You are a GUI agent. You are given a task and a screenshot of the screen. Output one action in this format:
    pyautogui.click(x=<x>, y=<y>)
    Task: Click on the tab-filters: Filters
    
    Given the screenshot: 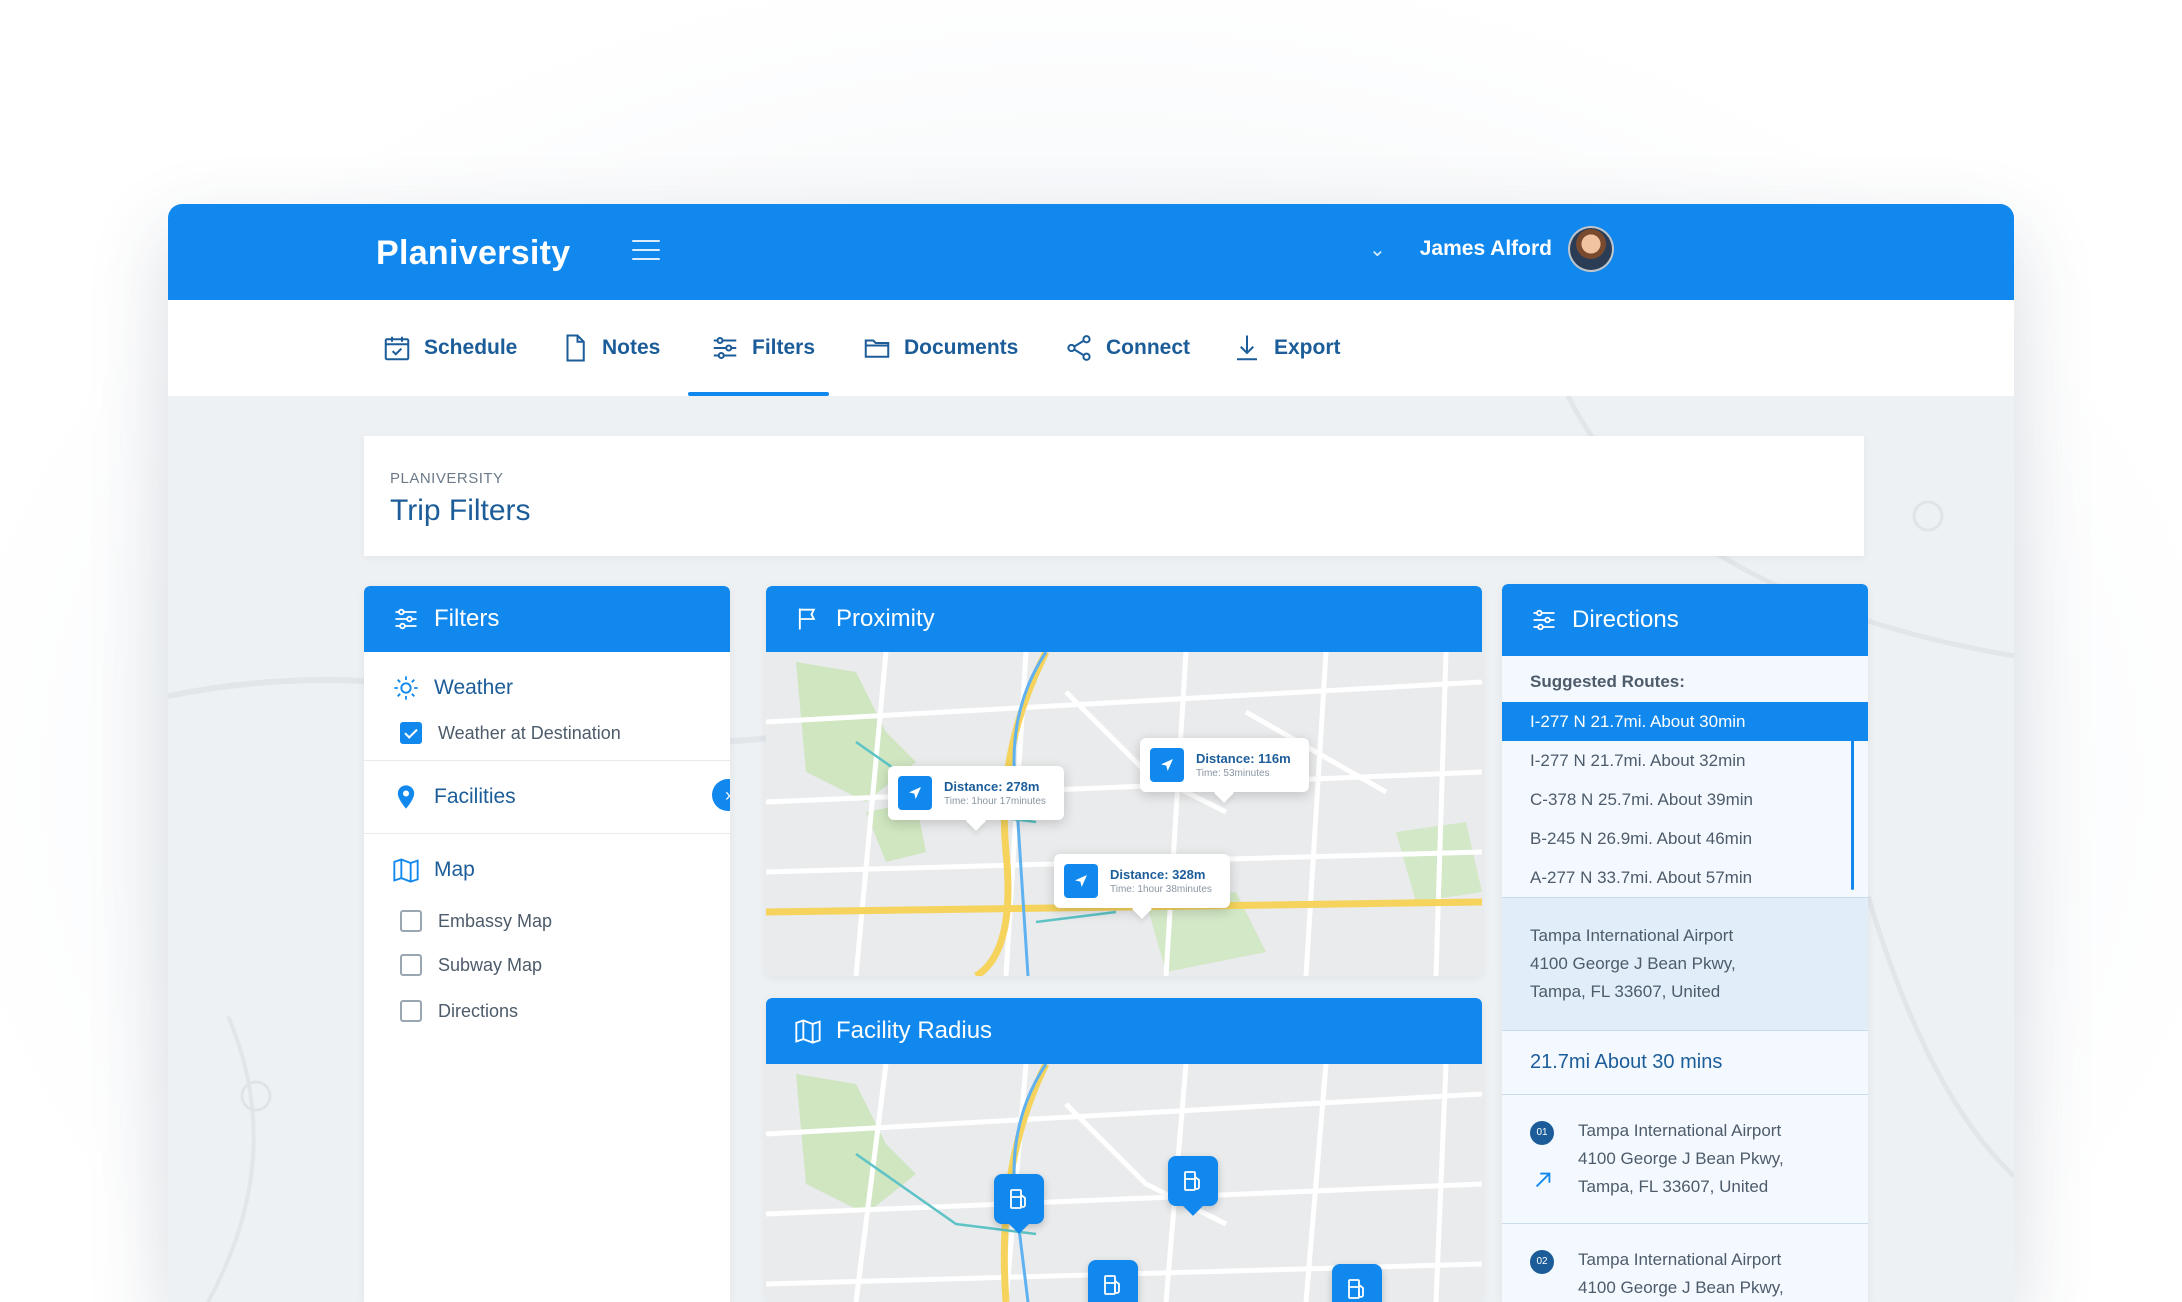 What is the action you would take?
    pyautogui.click(x=758, y=348)
    